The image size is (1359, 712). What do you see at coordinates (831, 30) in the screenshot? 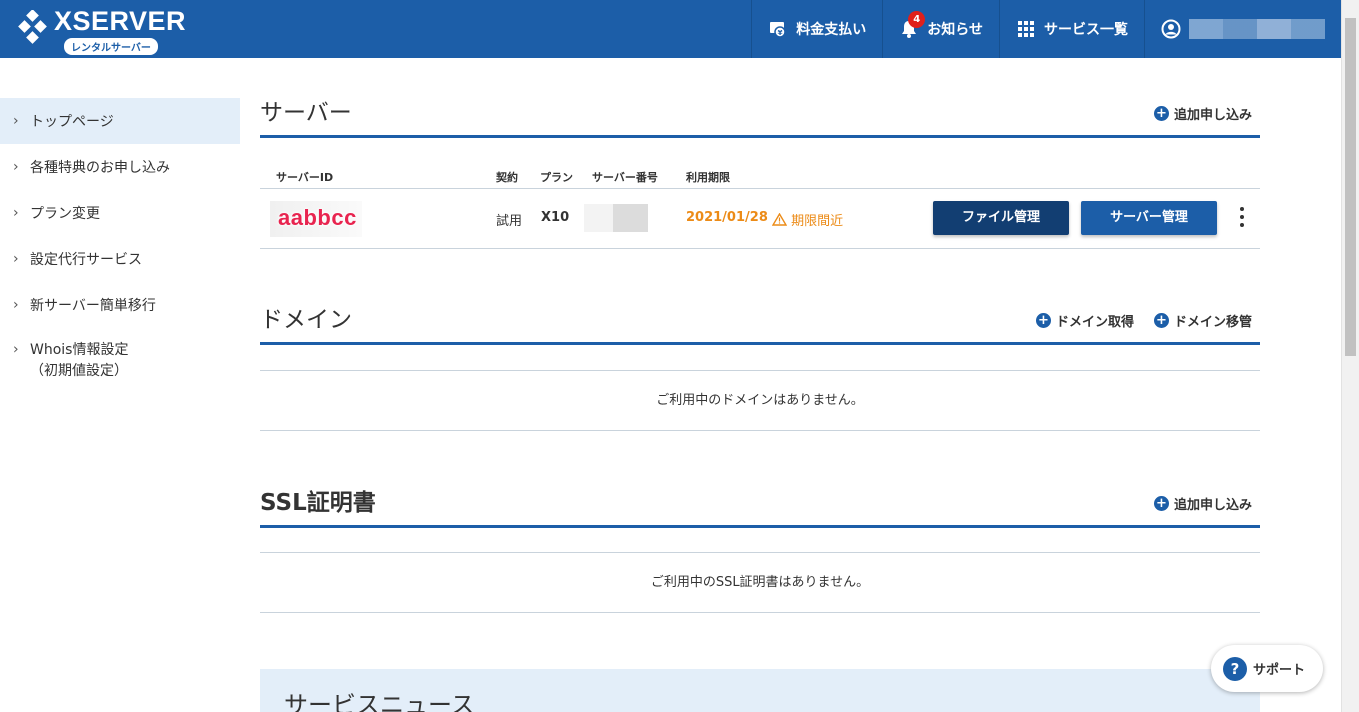
I see `billing-label: 料金支払い` at bounding box center [831, 30].